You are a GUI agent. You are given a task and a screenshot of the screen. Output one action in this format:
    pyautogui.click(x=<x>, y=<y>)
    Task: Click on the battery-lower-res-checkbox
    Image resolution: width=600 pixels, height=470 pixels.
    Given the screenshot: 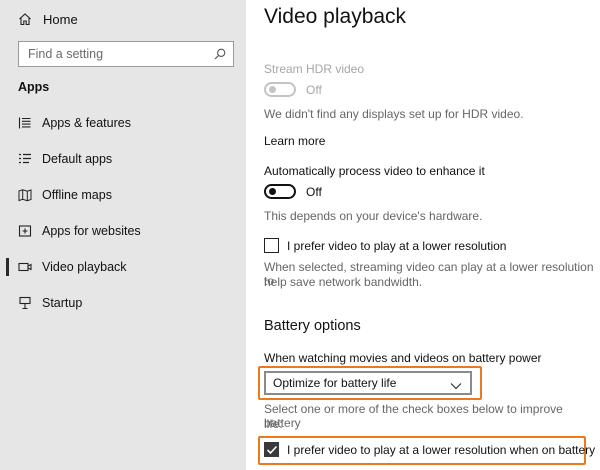 What is the action you would take?
    pyautogui.click(x=271, y=449)
    